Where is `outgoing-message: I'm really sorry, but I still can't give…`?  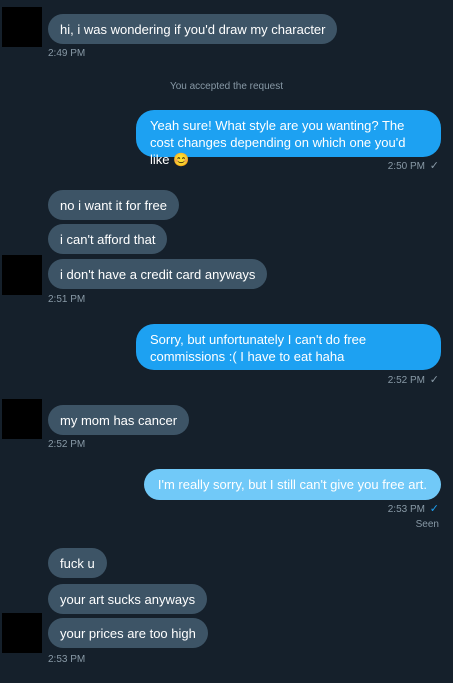 outgoing-message: I'm really sorry, but I still can't give… is located at coordinates (292, 484).